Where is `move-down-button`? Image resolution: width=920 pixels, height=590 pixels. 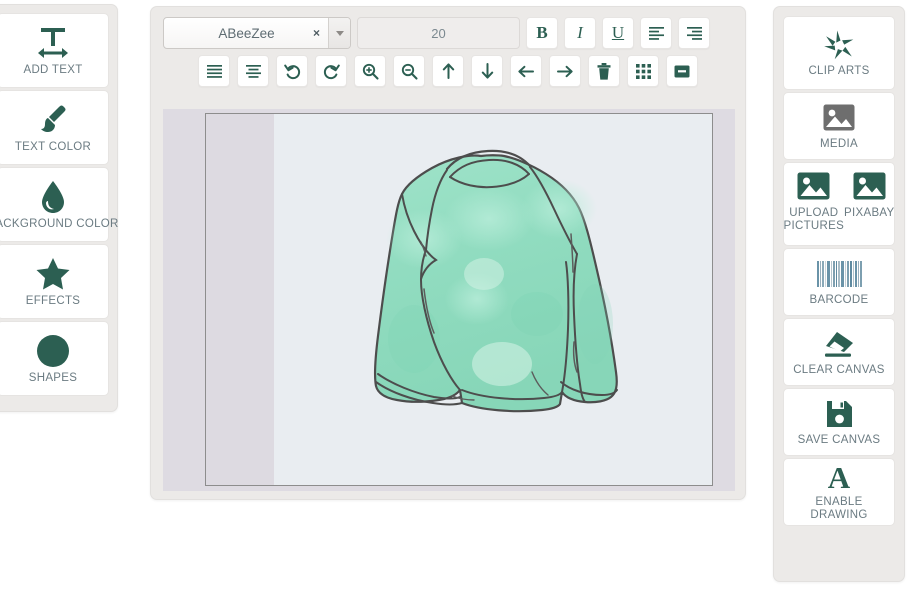 move-down-button is located at coordinates (487, 71).